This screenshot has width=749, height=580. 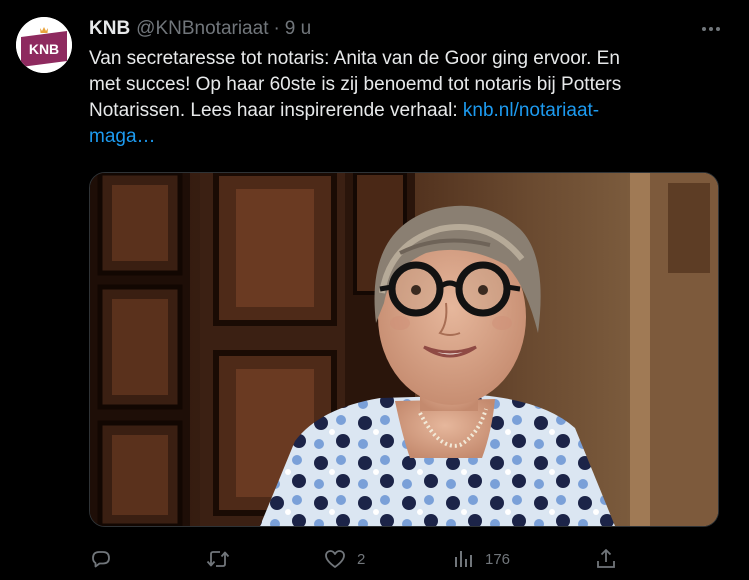 I want to click on avatar-logo-text: KNB, so click(x=44, y=49).